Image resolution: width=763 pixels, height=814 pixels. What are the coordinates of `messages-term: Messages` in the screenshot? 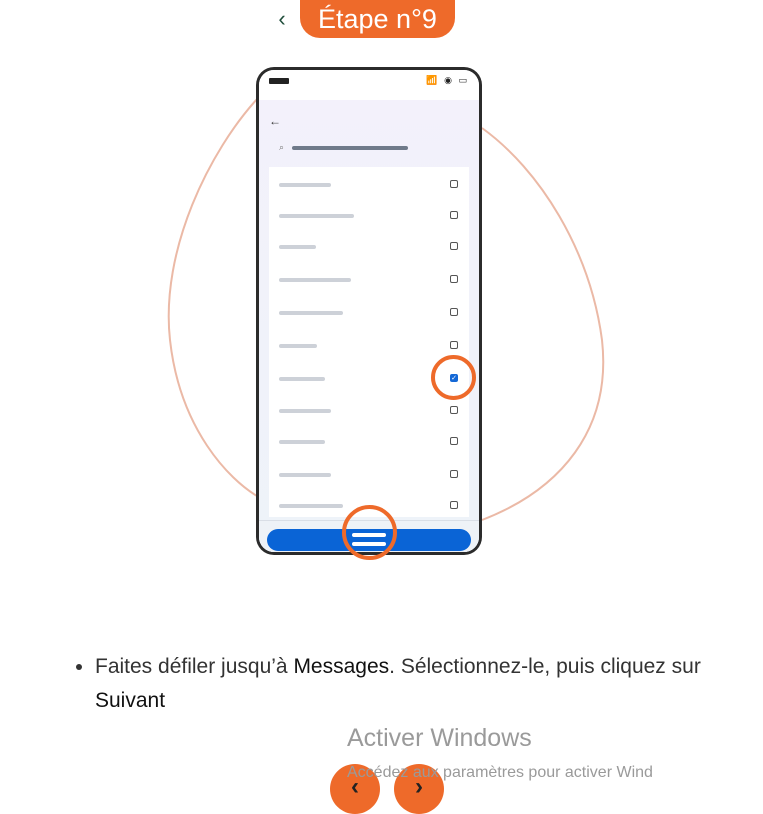 It's located at (341, 666).